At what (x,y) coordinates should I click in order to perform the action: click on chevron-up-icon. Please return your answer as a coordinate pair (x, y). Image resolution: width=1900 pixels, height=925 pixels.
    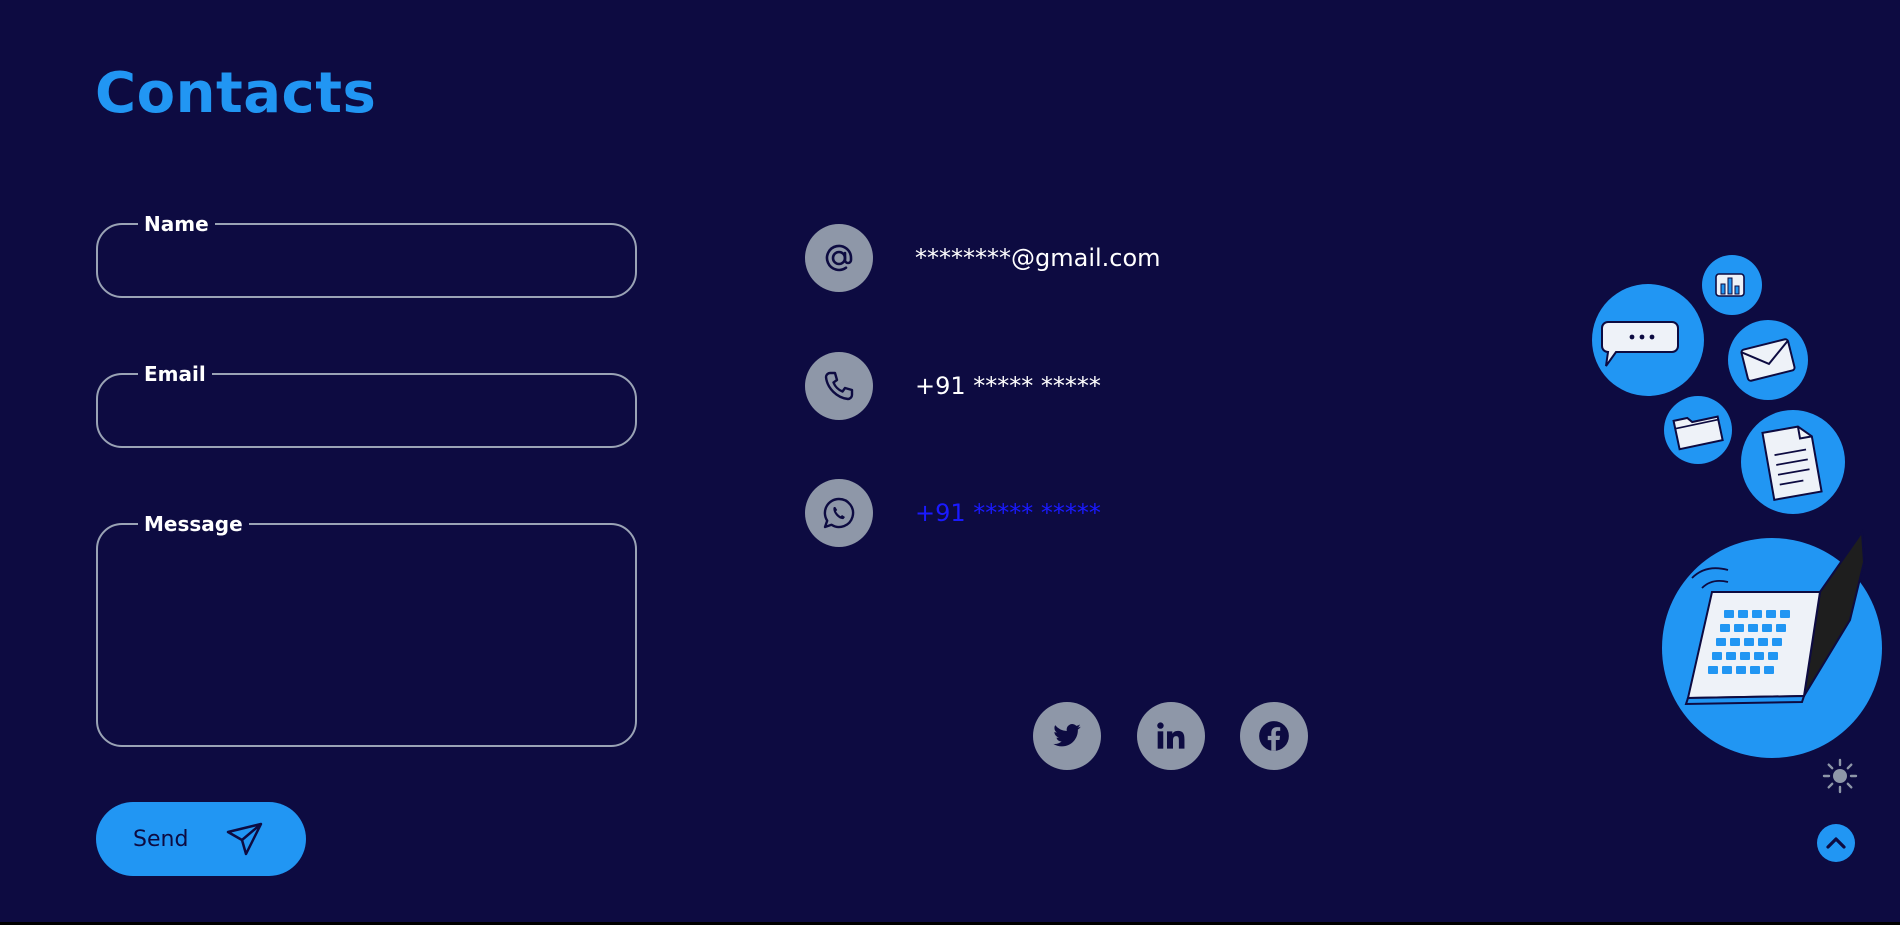
    Looking at the image, I should click on (1836, 843).